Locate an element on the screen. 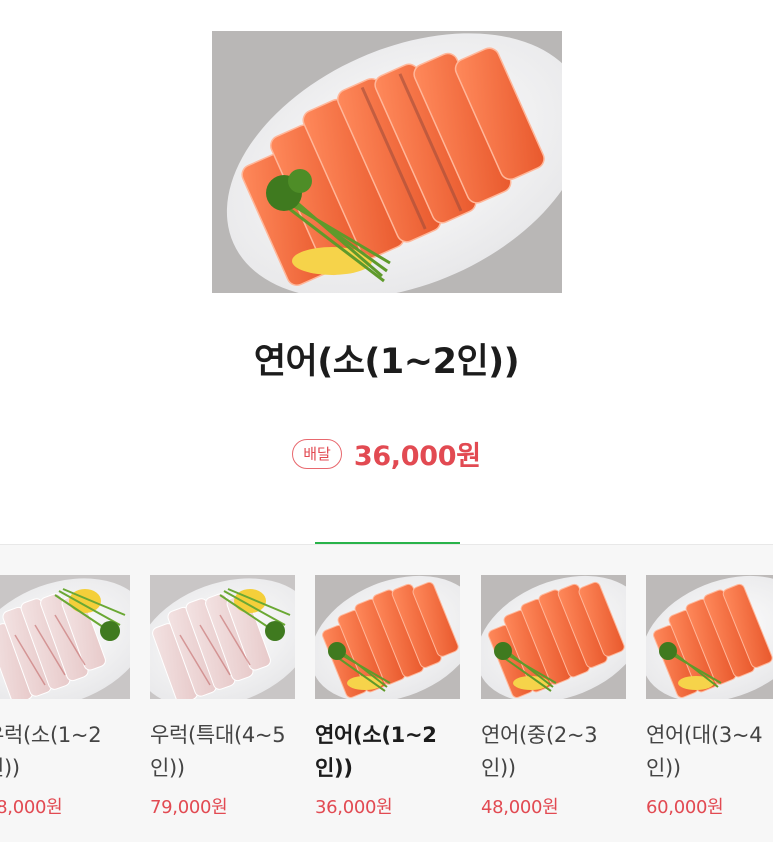 Image resolution: width=773 pixels, height=842 pixels. product-title: 연어(소(1~2인)) is located at coordinates (386, 362).